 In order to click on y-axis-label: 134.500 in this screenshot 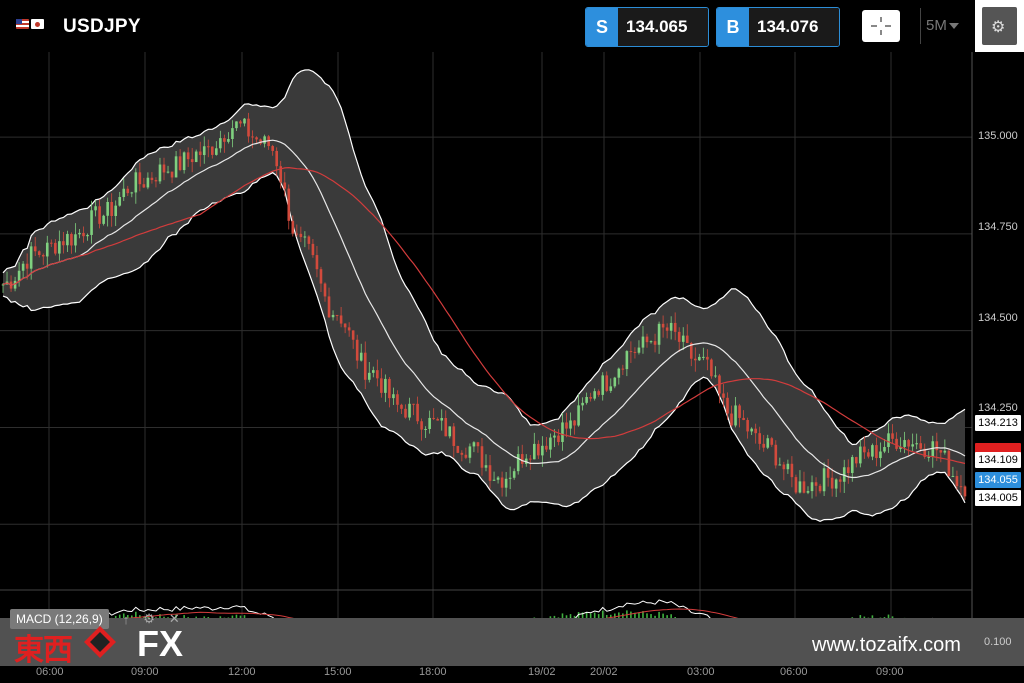, I will do `click(998, 318)`.